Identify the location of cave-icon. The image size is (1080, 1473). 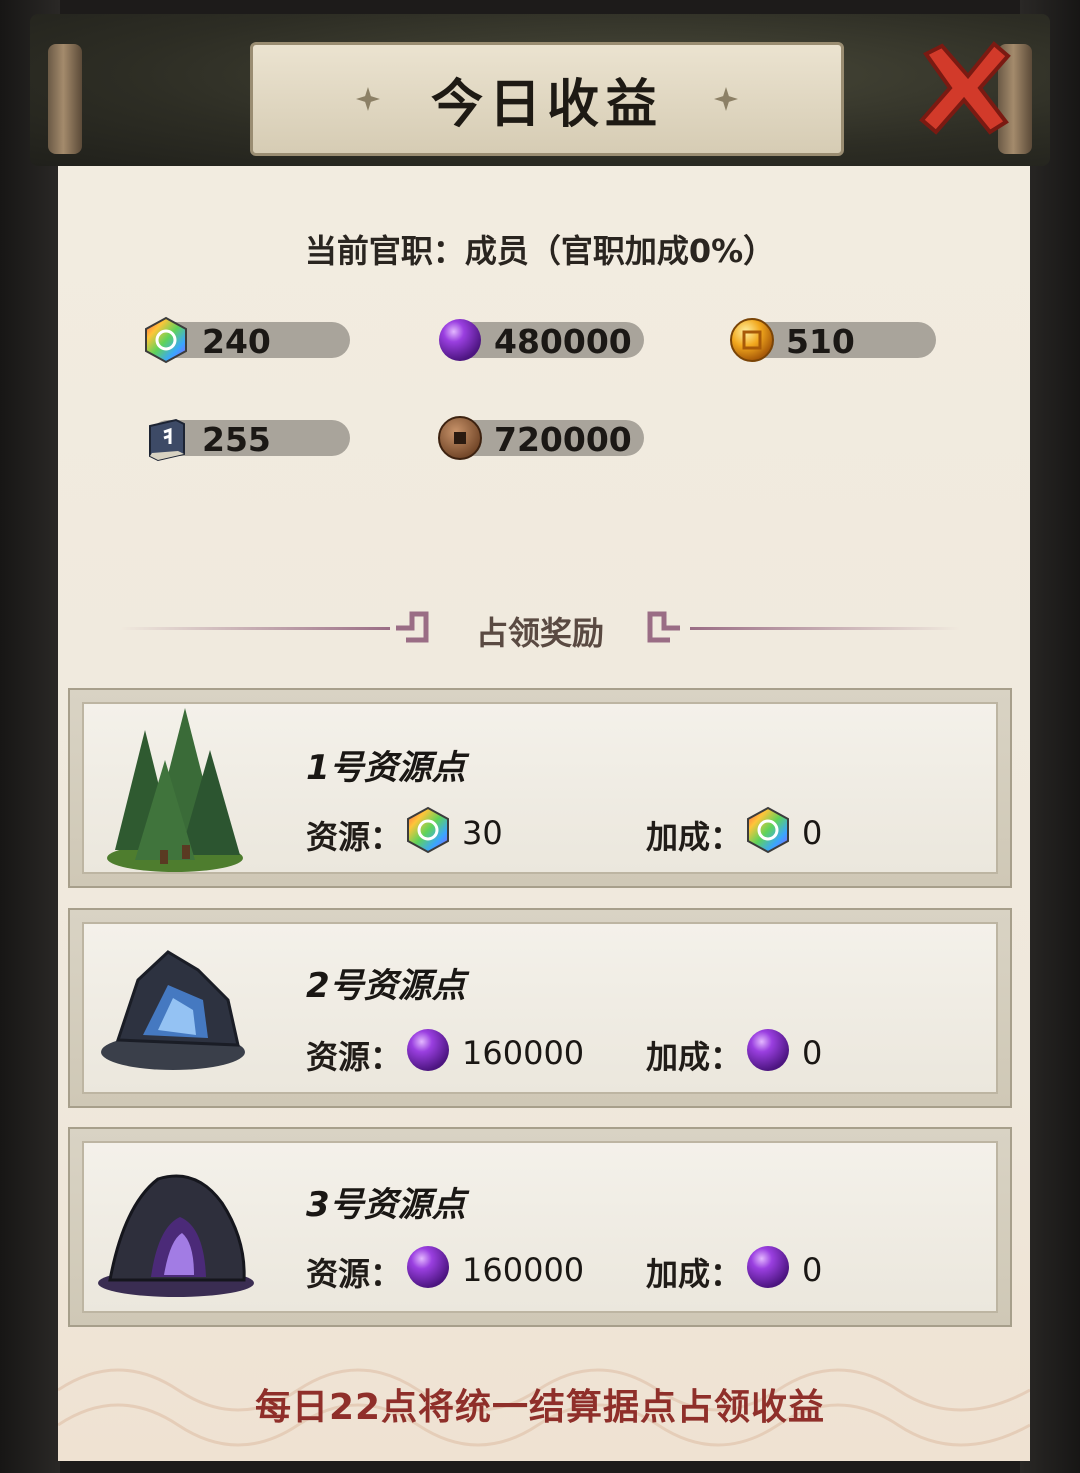
(176, 1235).